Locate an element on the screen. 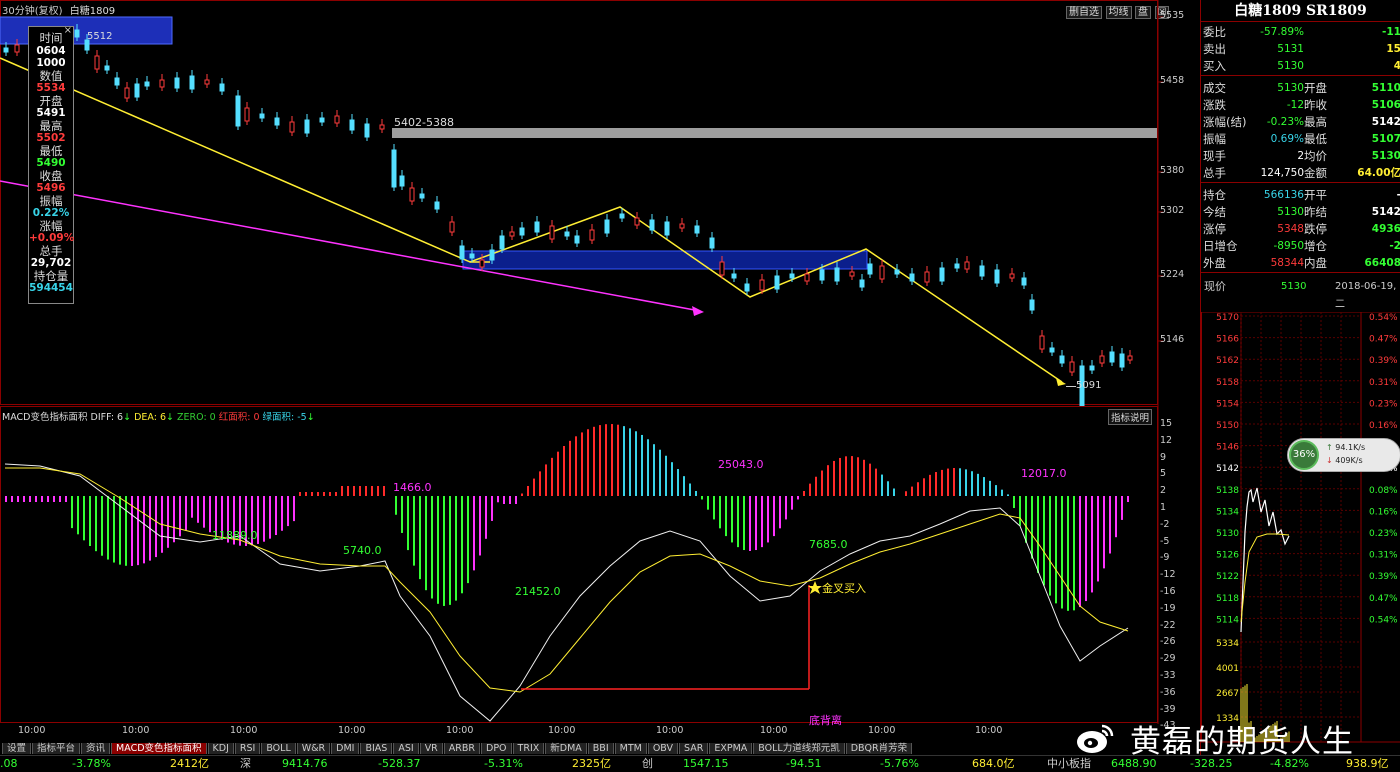 The width and height of the screenshot is (1400, 772). quote-label: 涨跌 is located at coordinates (1214, 105).